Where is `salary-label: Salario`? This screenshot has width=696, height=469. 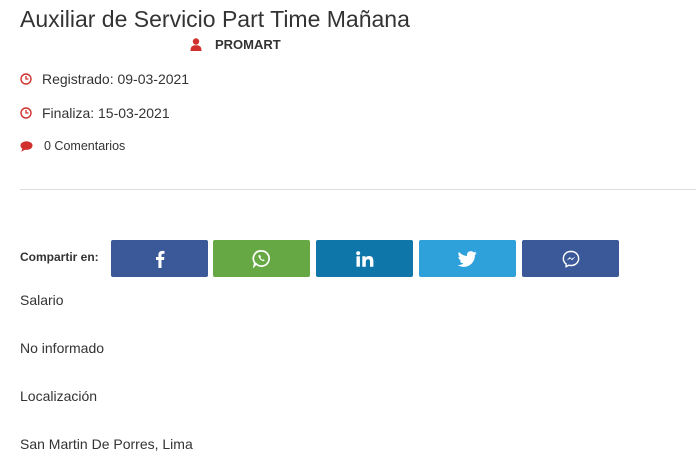 salary-label: Salario is located at coordinates (42, 300).